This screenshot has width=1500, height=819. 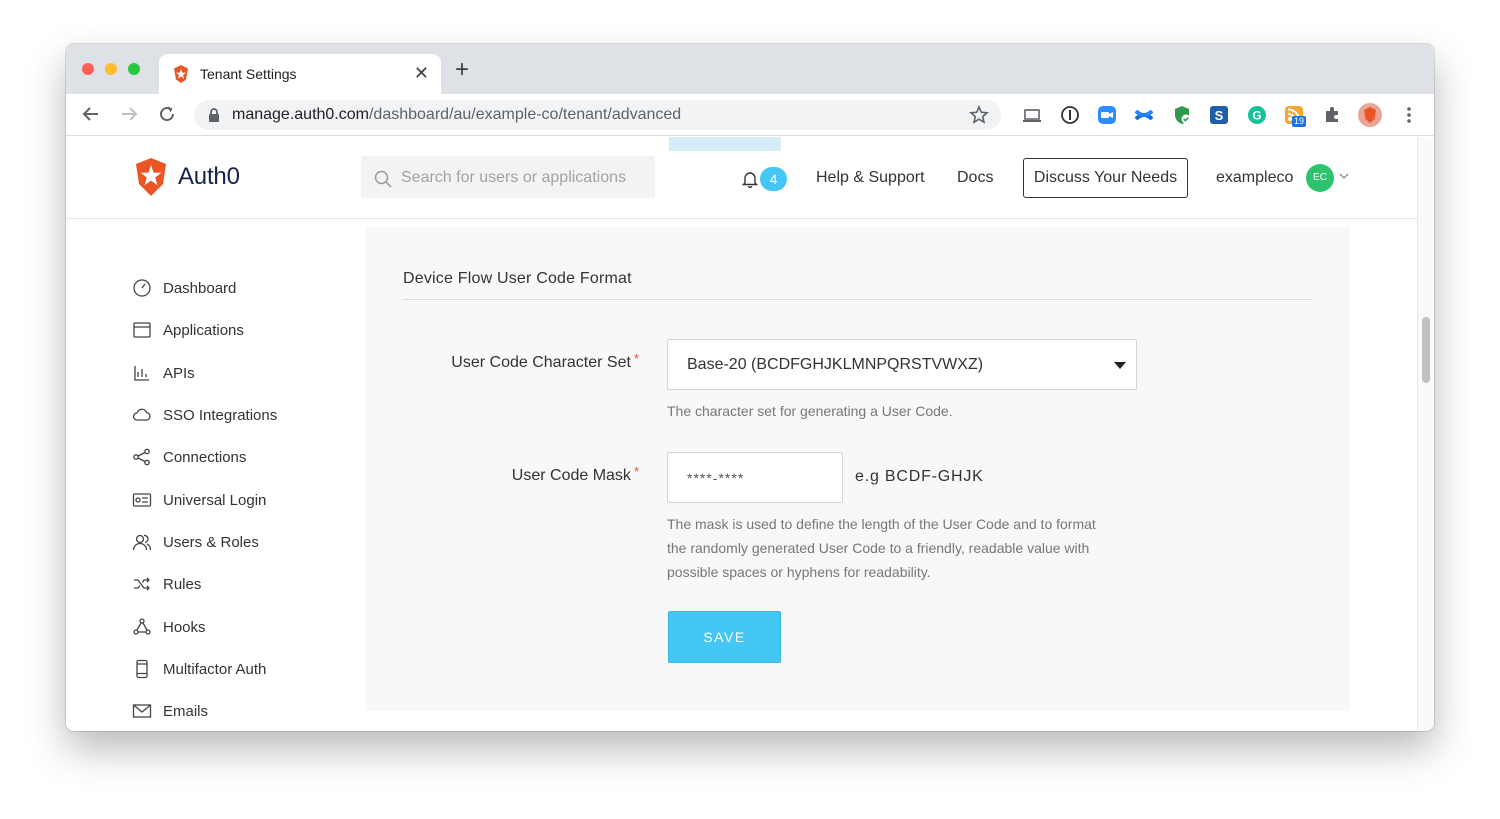 I want to click on rss-count-badge: 19, so click(x=1299, y=121).